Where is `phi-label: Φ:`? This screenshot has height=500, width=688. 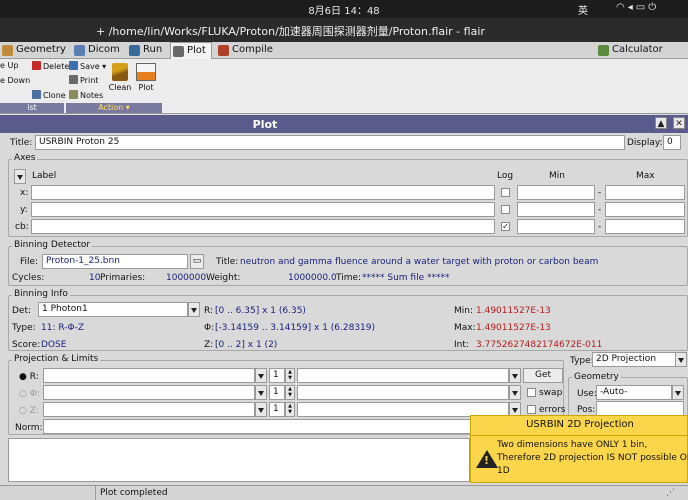 phi-label: Φ: is located at coordinates (209, 328).